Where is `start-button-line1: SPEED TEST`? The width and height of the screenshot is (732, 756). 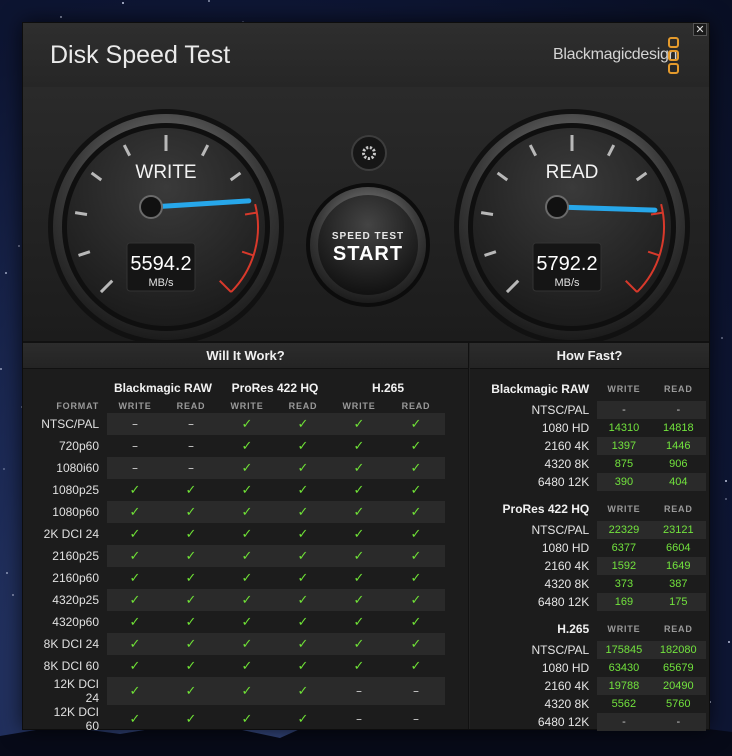
start-button-line1: SPEED TEST is located at coordinates (368, 236).